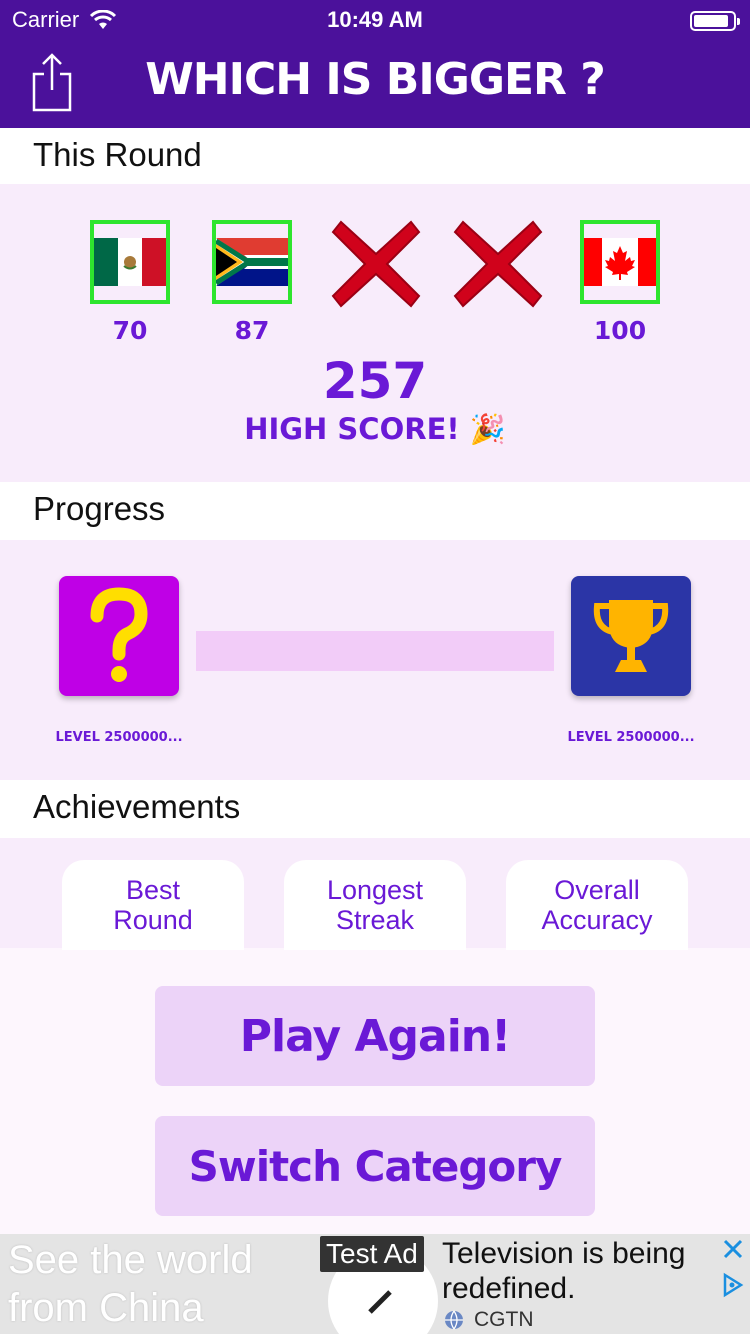 The height and width of the screenshot is (1334, 750). What do you see at coordinates (375, 381) in the screenshot?
I see `round-total-score: 257` at bounding box center [375, 381].